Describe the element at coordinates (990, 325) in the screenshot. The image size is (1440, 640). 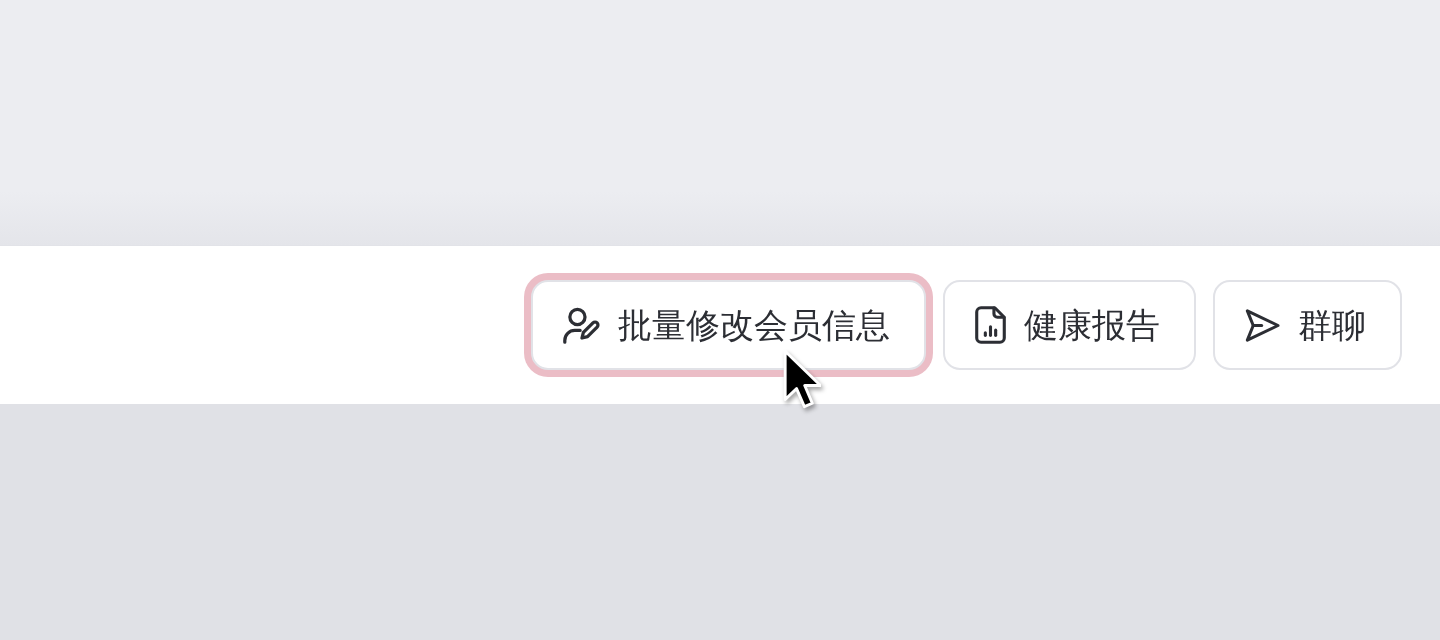
I see `file-chart-icon` at that location.